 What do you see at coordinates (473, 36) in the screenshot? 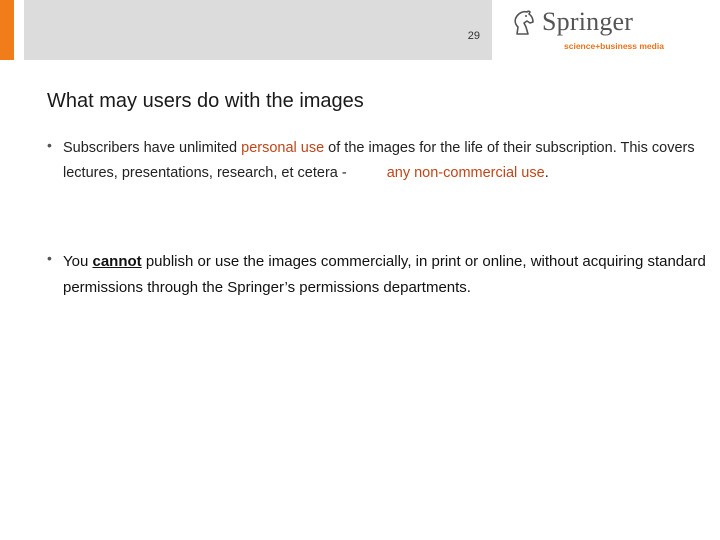
I see `page-number: 29` at bounding box center [473, 36].